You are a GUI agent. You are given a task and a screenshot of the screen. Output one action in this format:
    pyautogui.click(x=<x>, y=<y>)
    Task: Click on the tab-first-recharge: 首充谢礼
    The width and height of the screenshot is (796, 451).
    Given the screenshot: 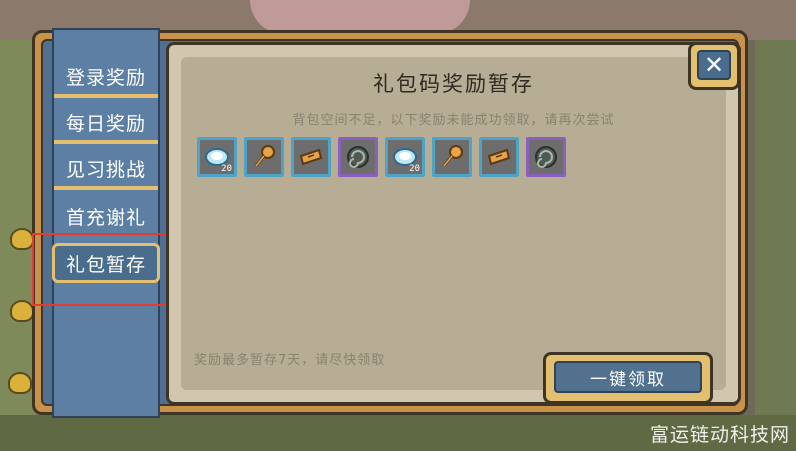 What is the action you would take?
    pyautogui.click(x=106, y=216)
    